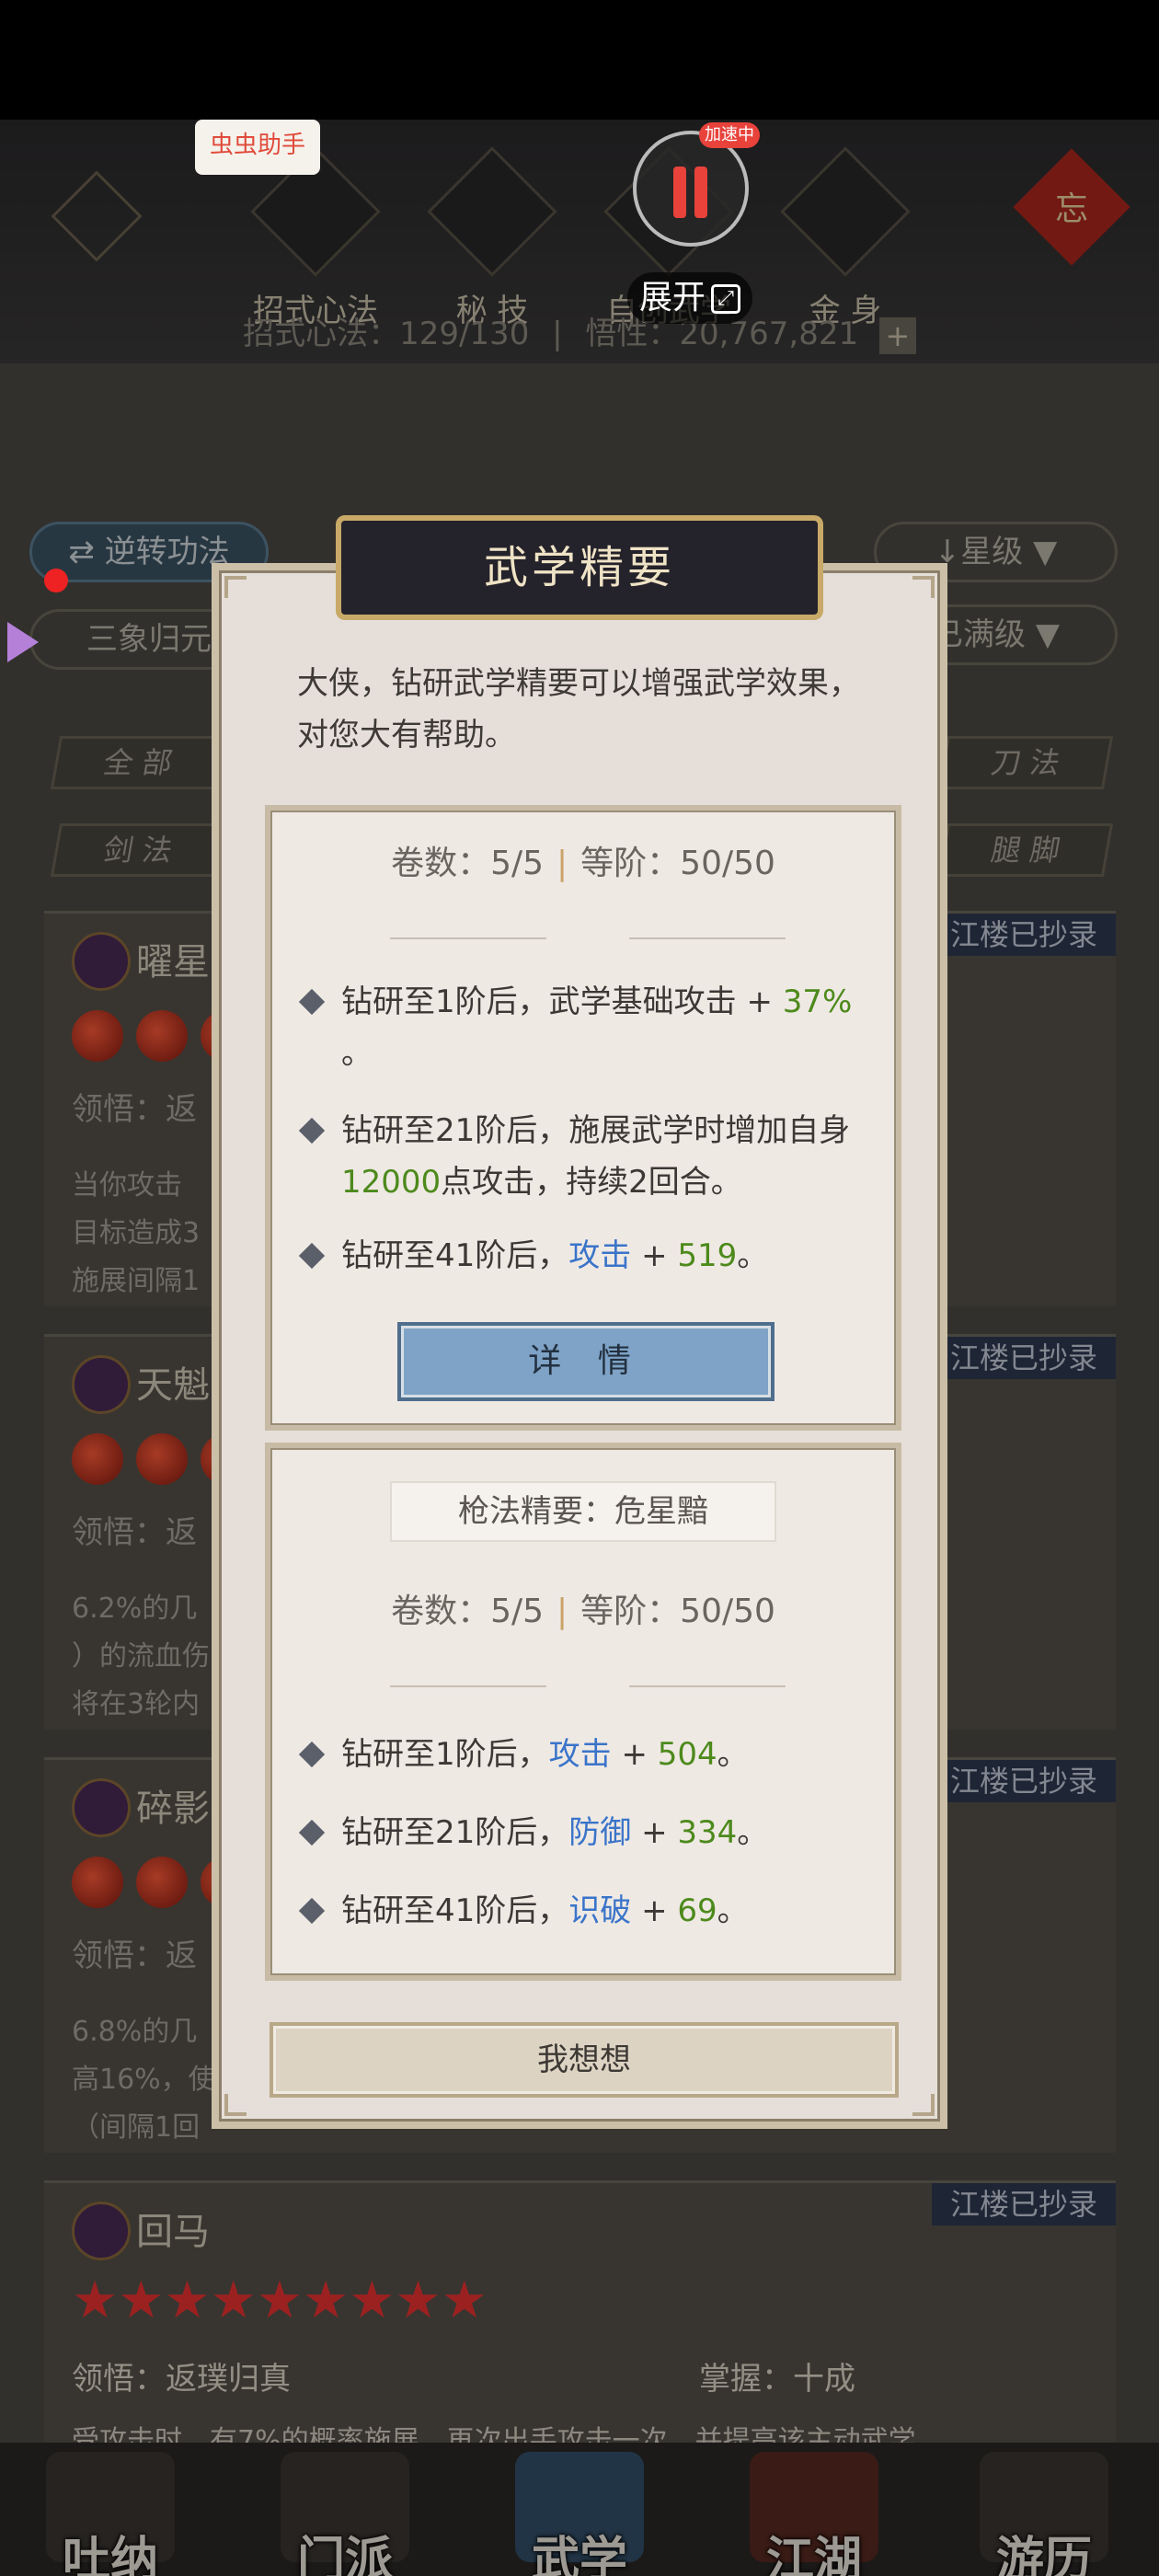 The image size is (1159, 2576). Describe the element at coordinates (591, 1182) in the screenshot. I see `bonus-text: 点攻击，持续2回合。` at that location.